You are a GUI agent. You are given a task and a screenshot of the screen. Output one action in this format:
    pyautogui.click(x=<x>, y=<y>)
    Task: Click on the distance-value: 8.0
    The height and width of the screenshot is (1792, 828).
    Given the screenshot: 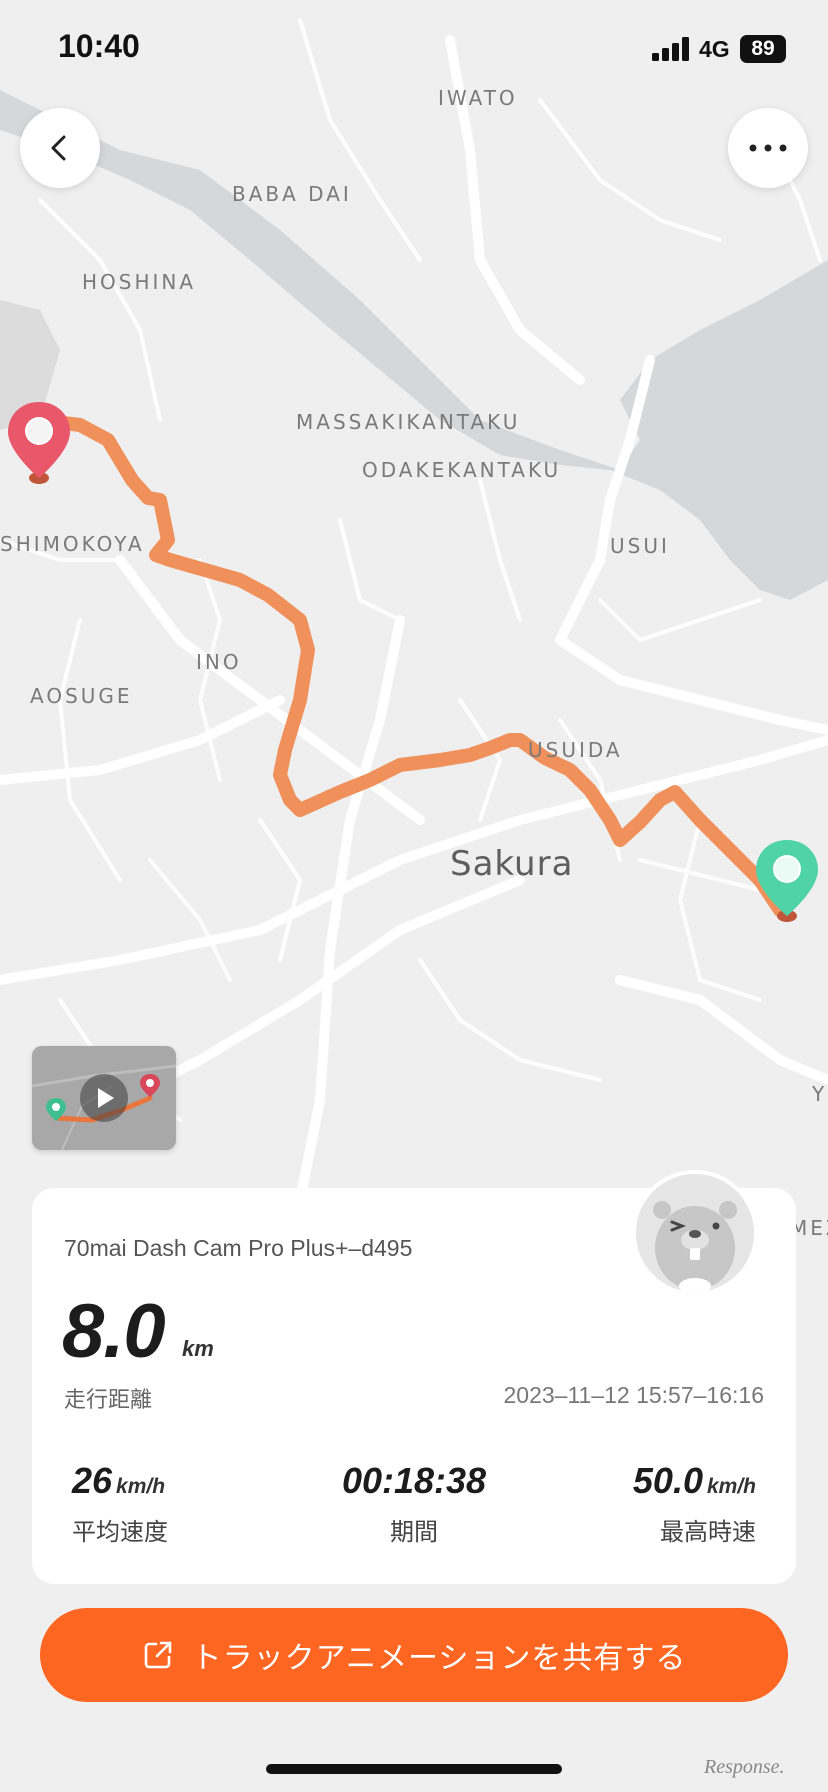 What is the action you would take?
    pyautogui.click(x=114, y=1331)
    